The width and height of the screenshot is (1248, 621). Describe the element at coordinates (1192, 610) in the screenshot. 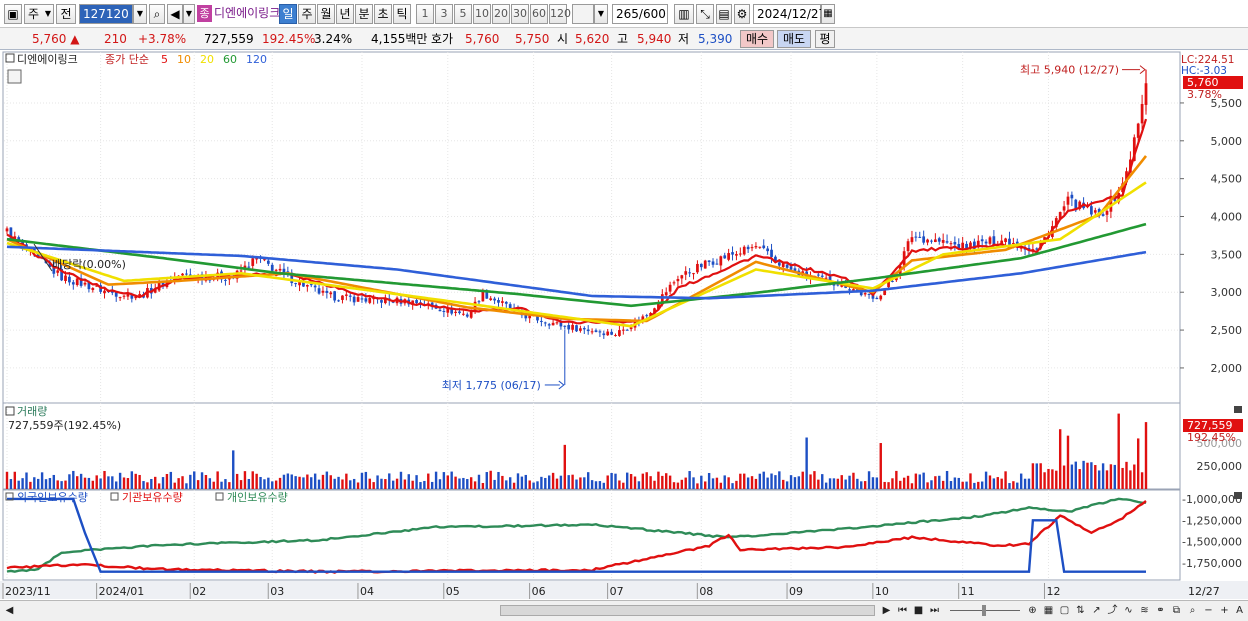

I see `zoom-icon: ⌕` at that location.